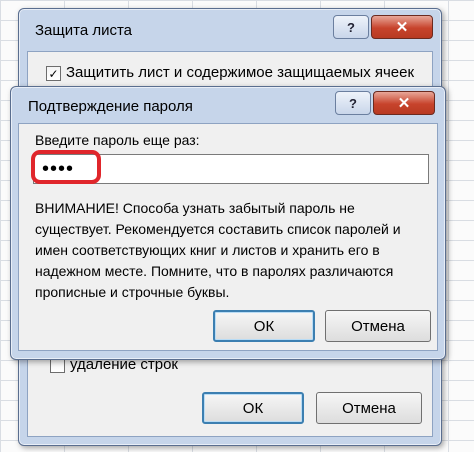 The width and height of the screenshot is (474, 452). I want to click on confirm-ok-button: ОК, so click(264, 326).